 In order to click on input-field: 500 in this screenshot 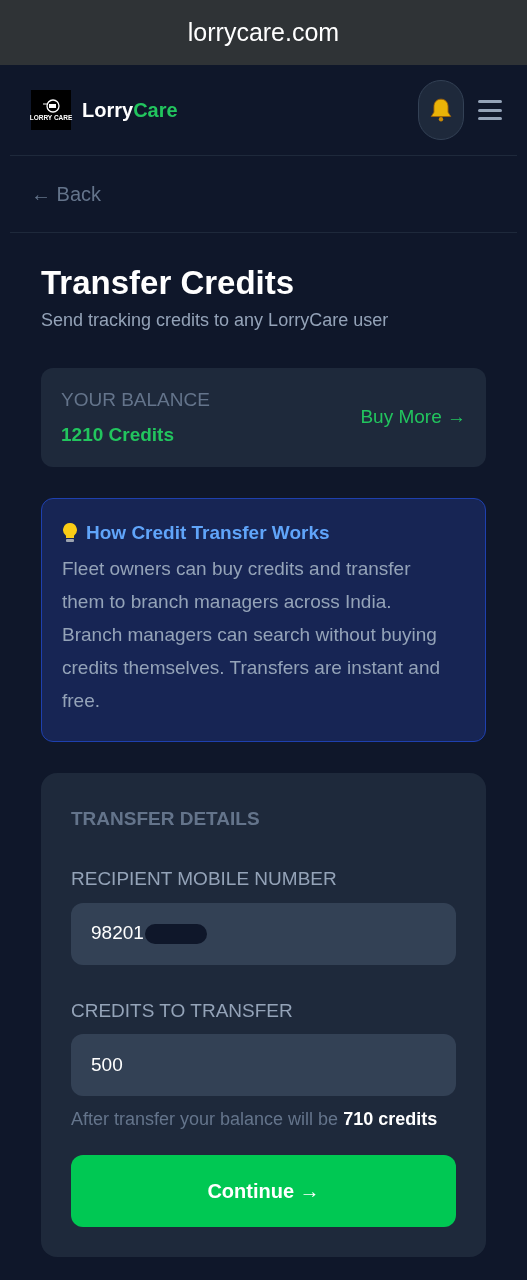, I will do `click(263, 1065)`.